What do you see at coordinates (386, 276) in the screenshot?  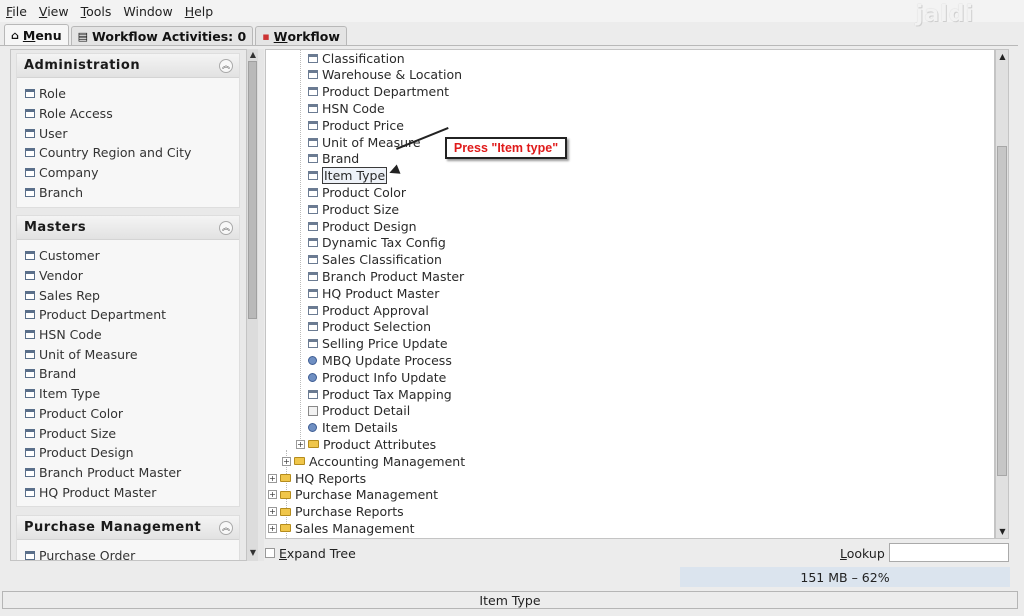 I see `tree-node: Branch Product Master` at bounding box center [386, 276].